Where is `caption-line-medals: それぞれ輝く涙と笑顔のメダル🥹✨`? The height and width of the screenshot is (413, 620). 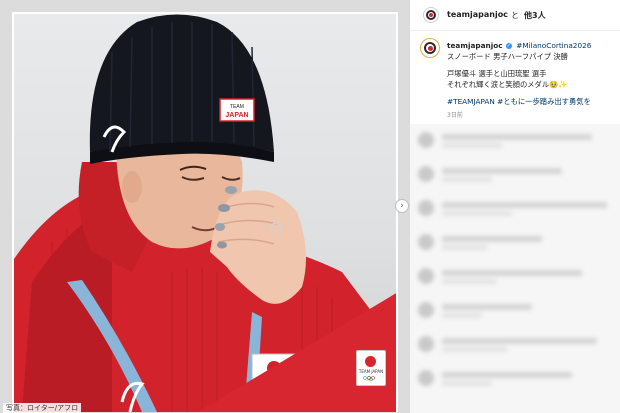
caption-line-medals: それぞれ輝く涙と笑顔のメダル🥹✨ is located at coordinates (507, 84).